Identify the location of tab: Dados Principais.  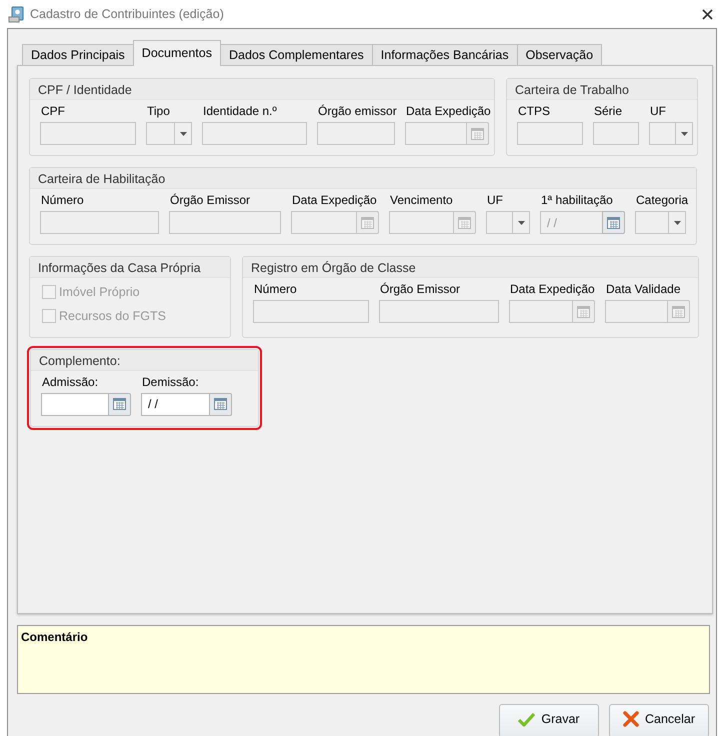
(78, 54).